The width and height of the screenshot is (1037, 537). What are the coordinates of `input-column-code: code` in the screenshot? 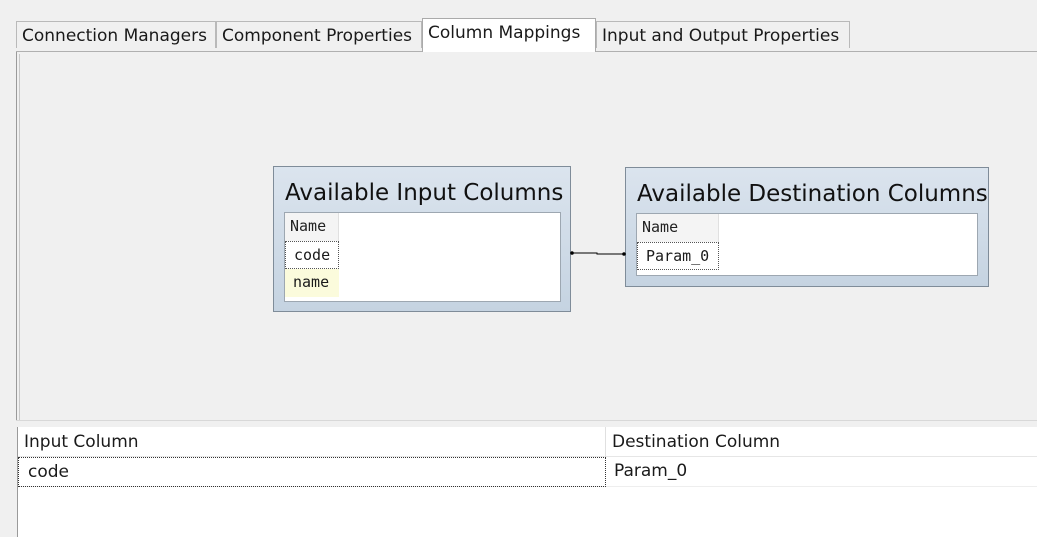 It's located at (312, 255).